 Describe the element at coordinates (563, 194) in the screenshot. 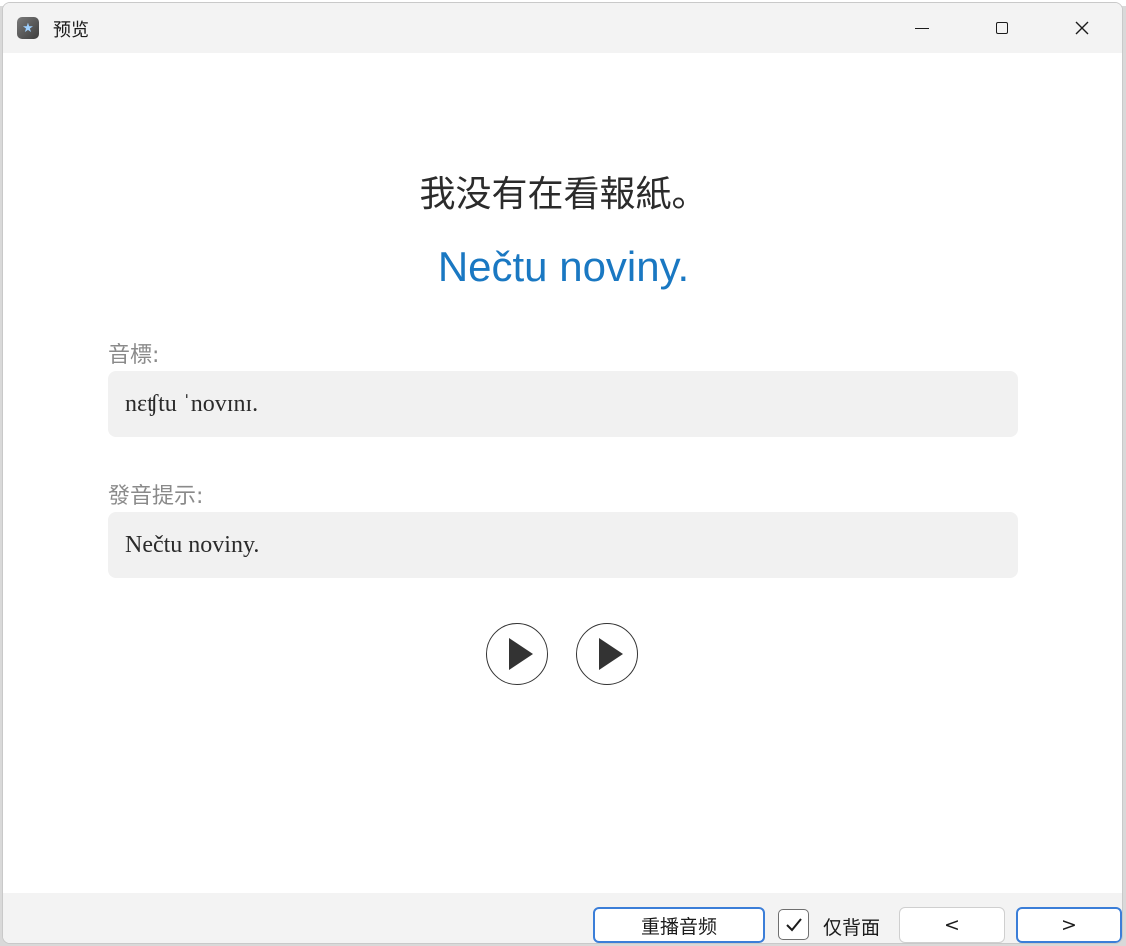

I see `question-text: 我没有在看報紙。` at that location.